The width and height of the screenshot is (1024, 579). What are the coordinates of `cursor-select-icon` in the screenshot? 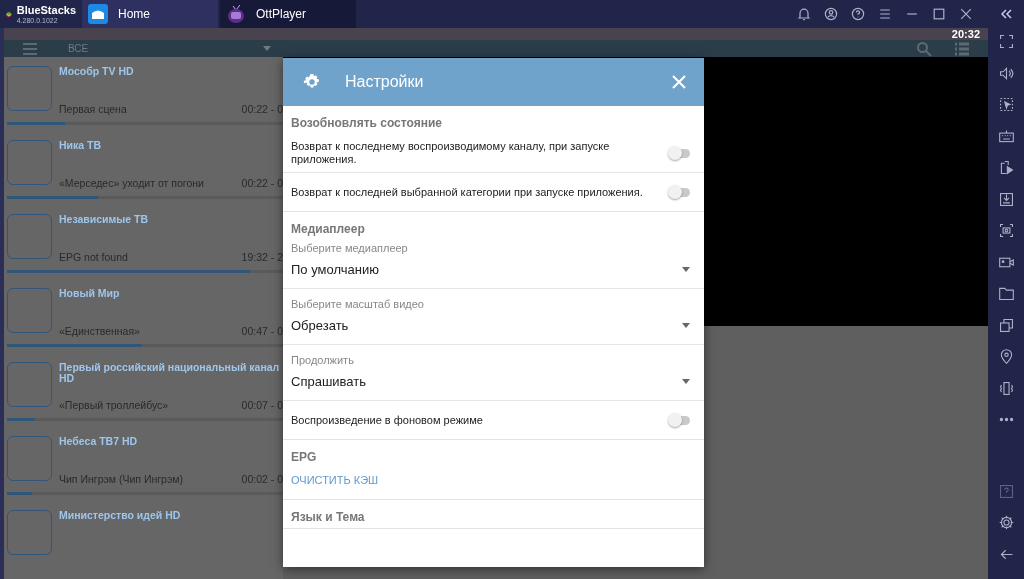 It's located at (1006, 104).